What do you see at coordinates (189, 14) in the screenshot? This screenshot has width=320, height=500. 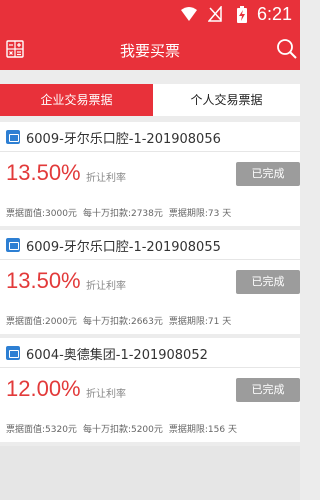 I see `wifi-icon` at bounding box center [189, 14].